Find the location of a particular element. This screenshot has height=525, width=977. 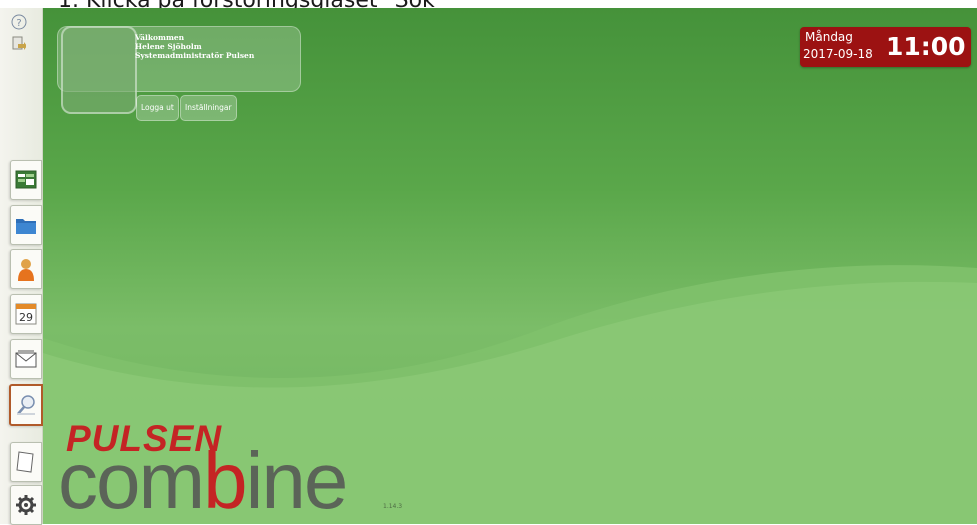

magnifier-icon is located at coordinates (26, 405).